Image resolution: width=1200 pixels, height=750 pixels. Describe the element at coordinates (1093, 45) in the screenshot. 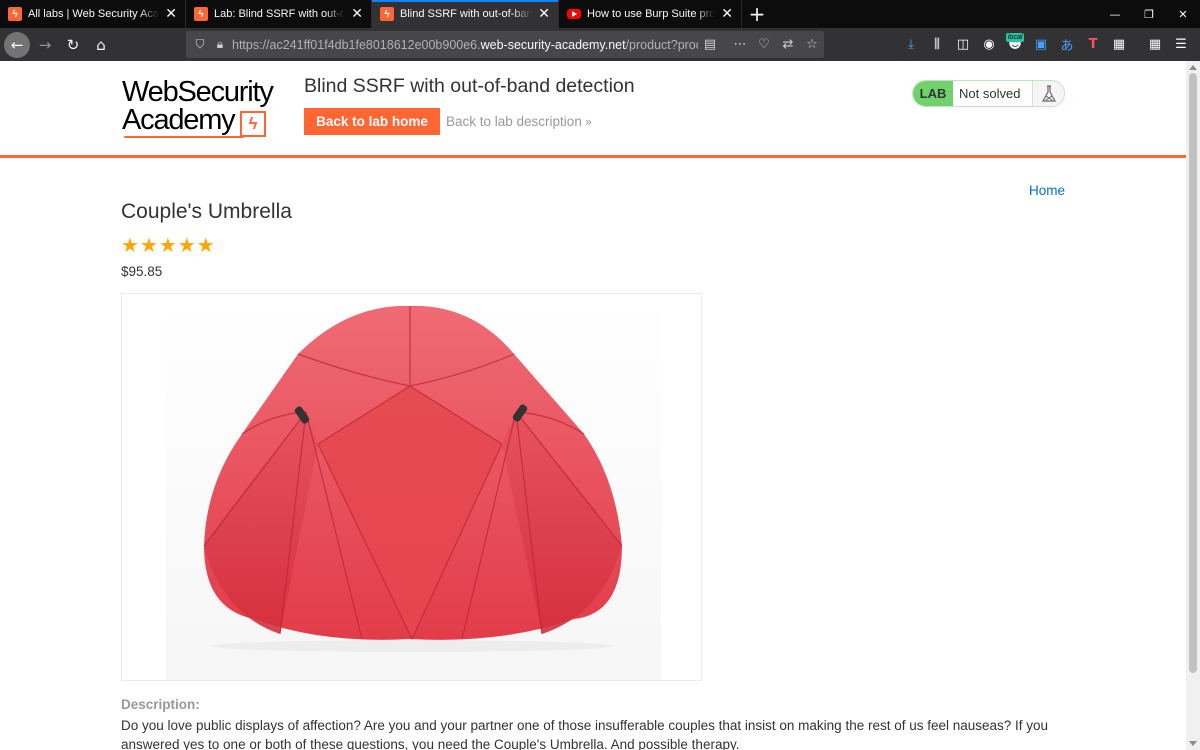

I see `extension-t-icon: T` at that location.